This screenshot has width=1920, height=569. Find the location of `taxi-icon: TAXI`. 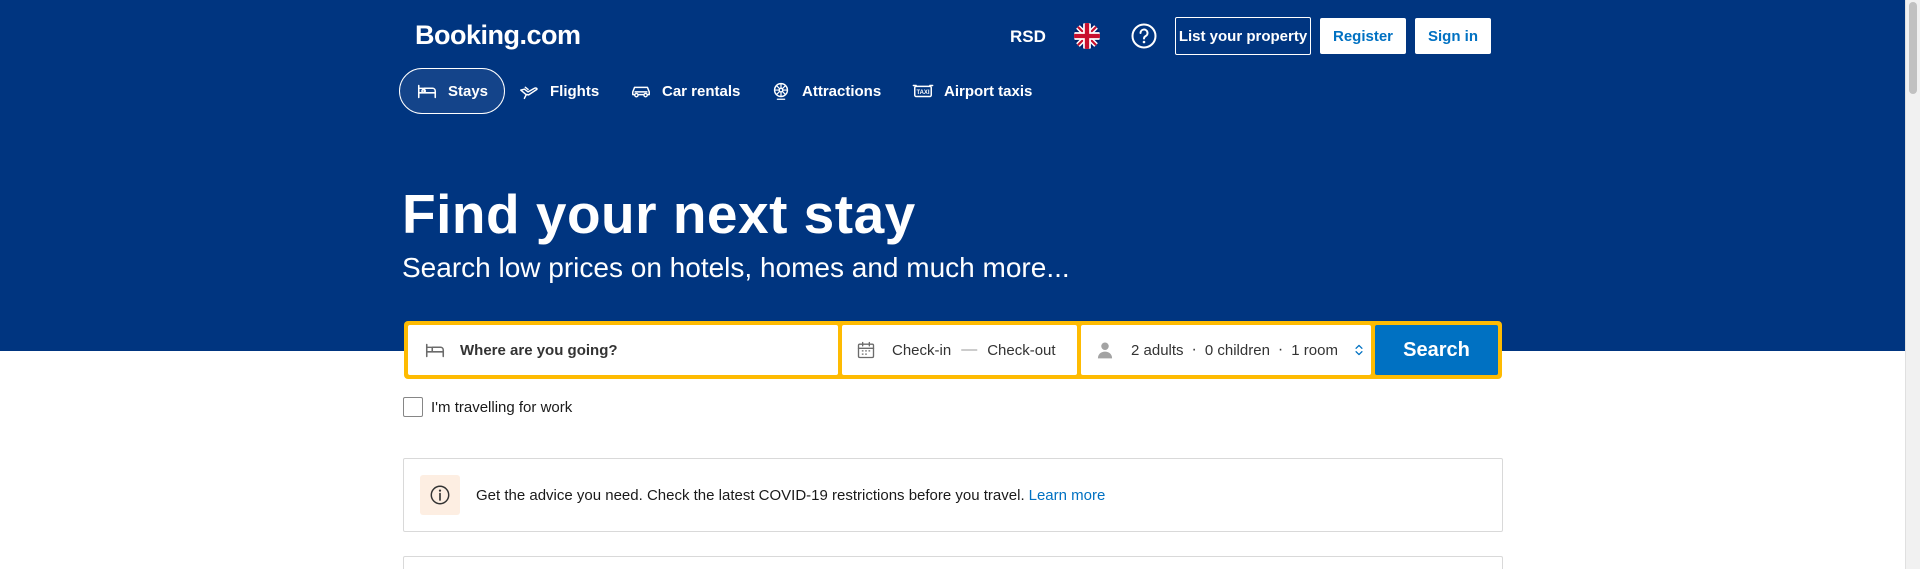

taxi-icon: TAXI is located at coordinates (923, 91).